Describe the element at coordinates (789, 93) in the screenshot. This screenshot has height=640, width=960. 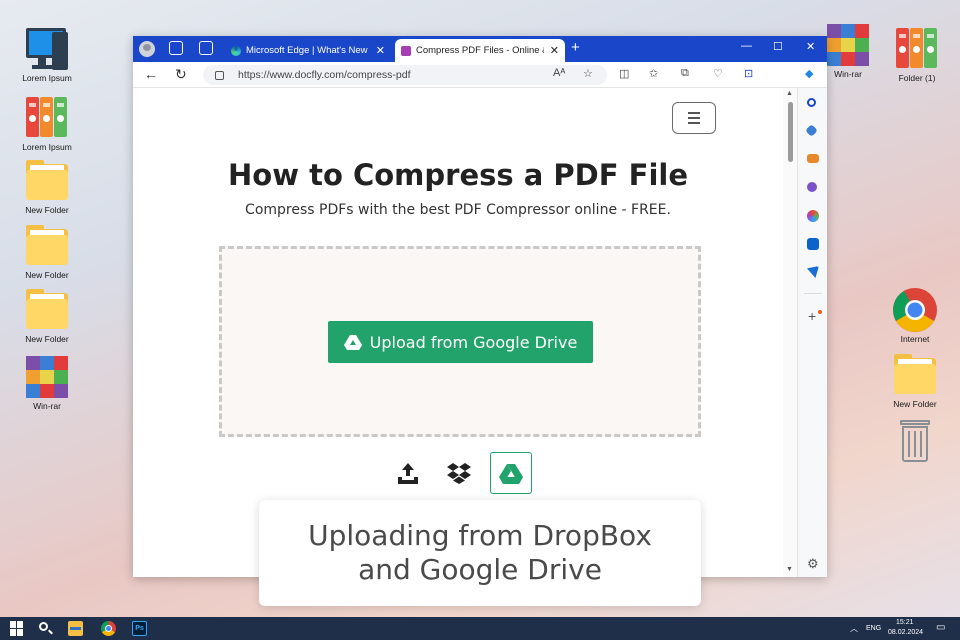
I see `scroll-up-icon: ▲` at that location.